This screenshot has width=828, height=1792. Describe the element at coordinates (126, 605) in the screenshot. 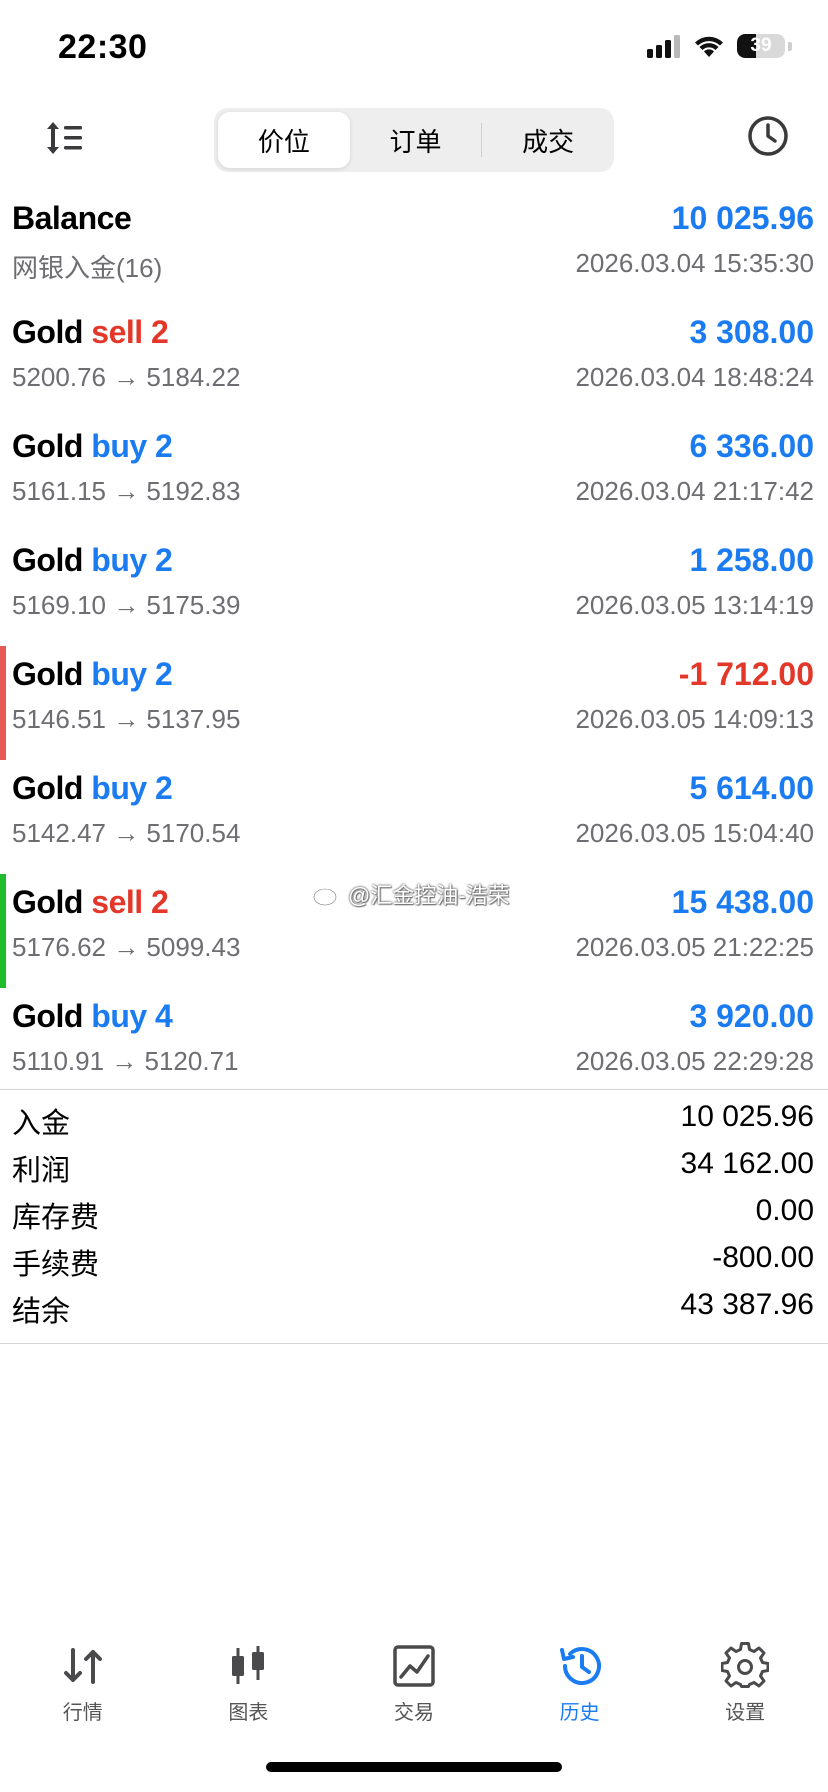

I see `deal-prices: 5169.10 → 5175.39` at that location.